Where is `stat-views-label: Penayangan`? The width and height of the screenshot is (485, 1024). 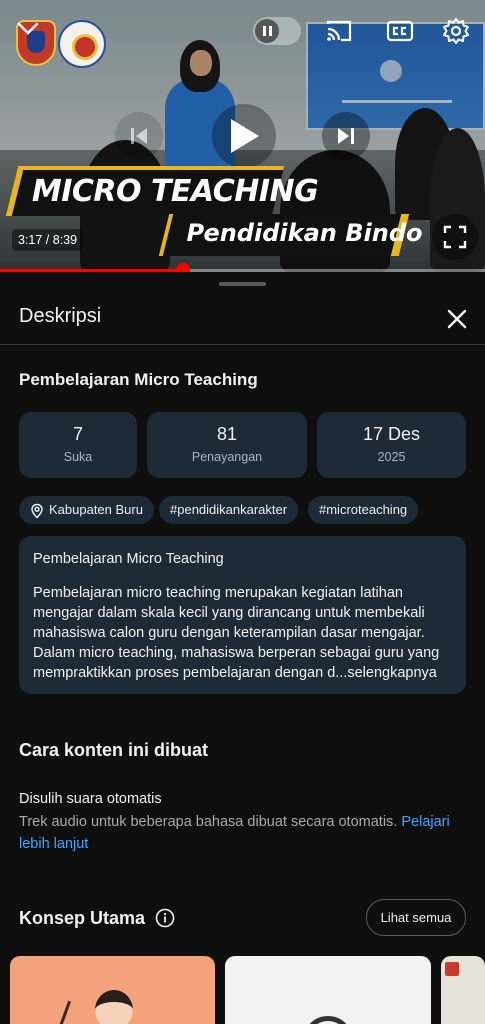 stat-views-label: Penayangan is located at coordinates (227, 457).